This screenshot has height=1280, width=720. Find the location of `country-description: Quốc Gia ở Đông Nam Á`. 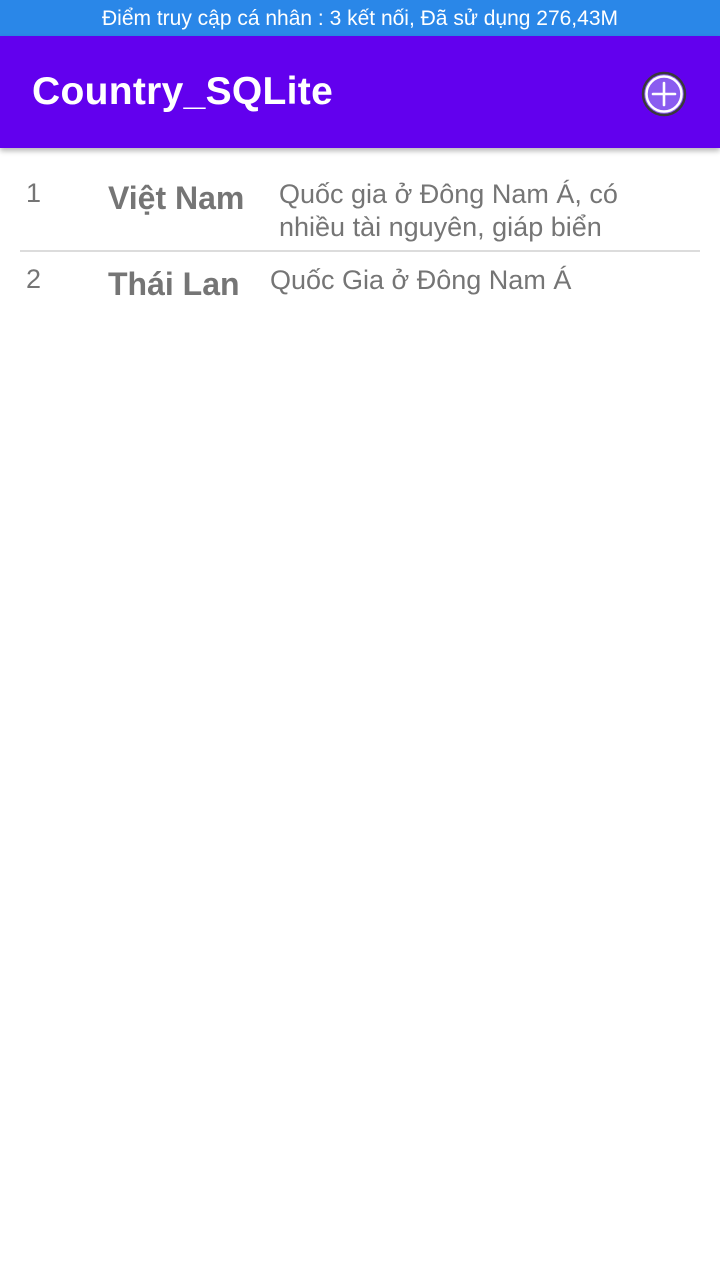

country-description: Quốc Gia ở Đông Nam Á is located at coordinates (421, 280).